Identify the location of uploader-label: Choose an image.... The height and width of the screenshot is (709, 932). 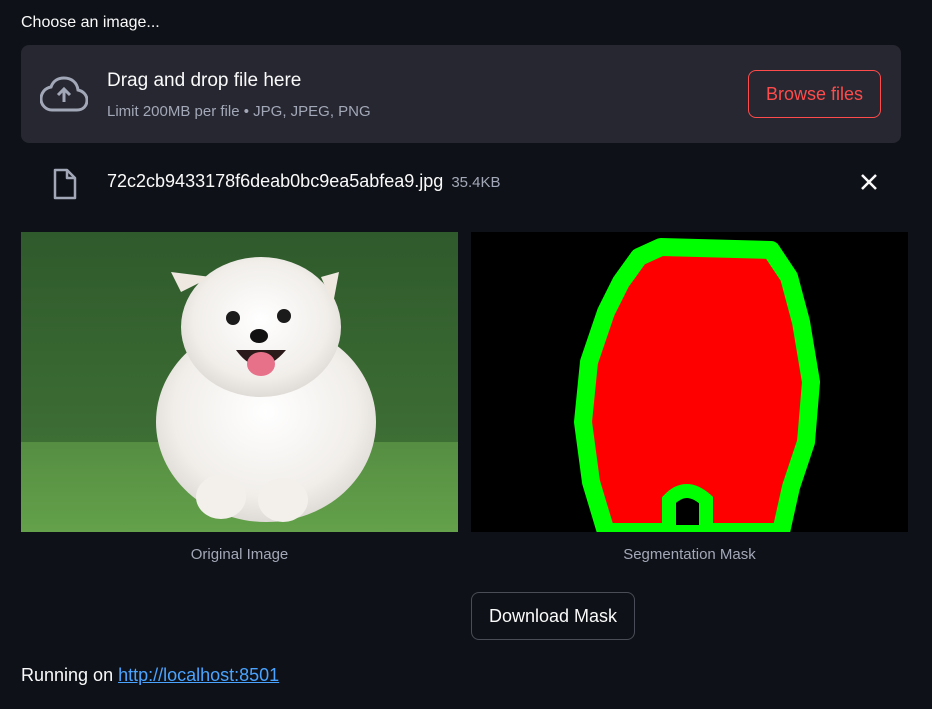
(90, 22).